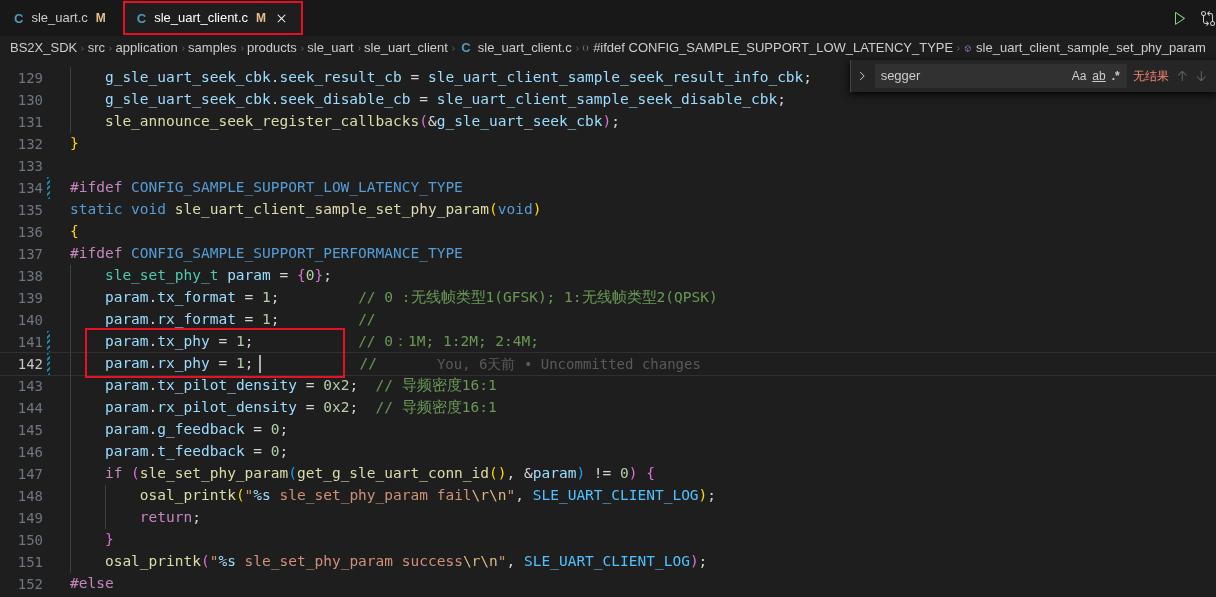 The image size is (1216, 597). Describe the element at coordinates (330, 48) in the screenshot. I see `breadcrumb-item: sle_uart` at that location.